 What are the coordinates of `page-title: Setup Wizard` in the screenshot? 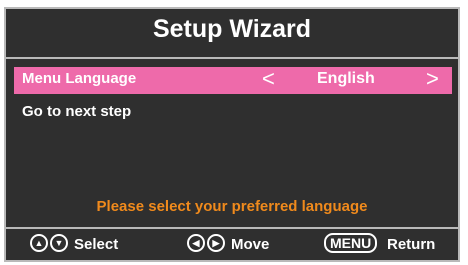 It's located at (232, 29).